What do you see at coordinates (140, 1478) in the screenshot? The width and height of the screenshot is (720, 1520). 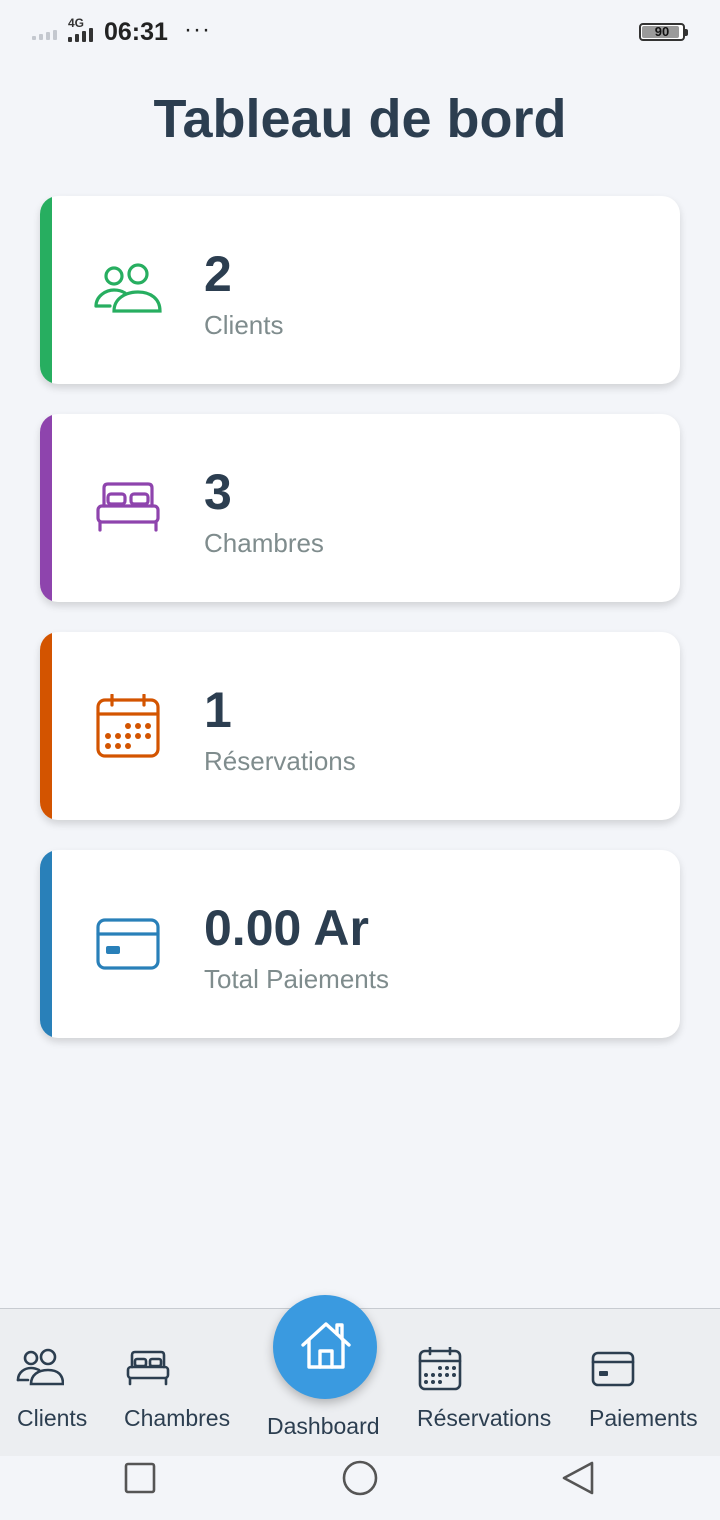 I see `recents-button` at bounding box center [140, 1478].